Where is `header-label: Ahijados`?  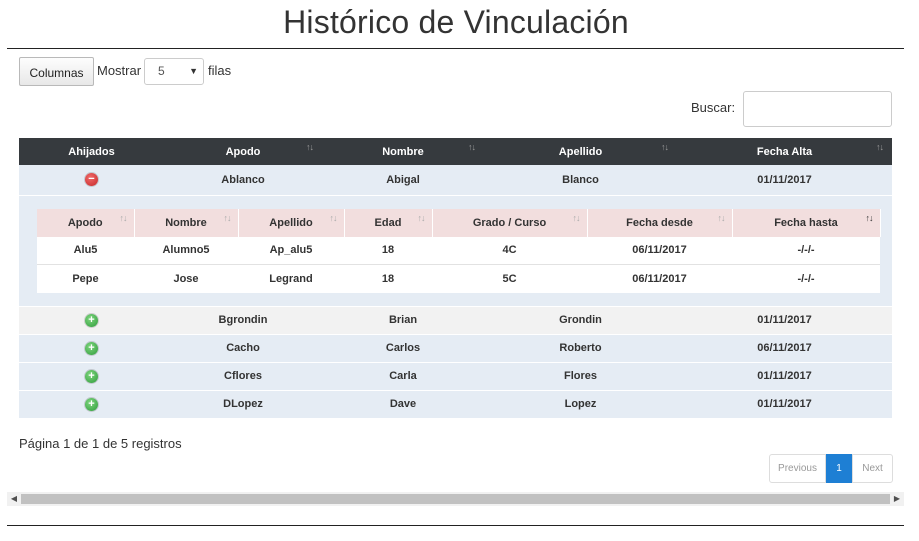 header-label: Ahijados is located at coordinates (91, 151).